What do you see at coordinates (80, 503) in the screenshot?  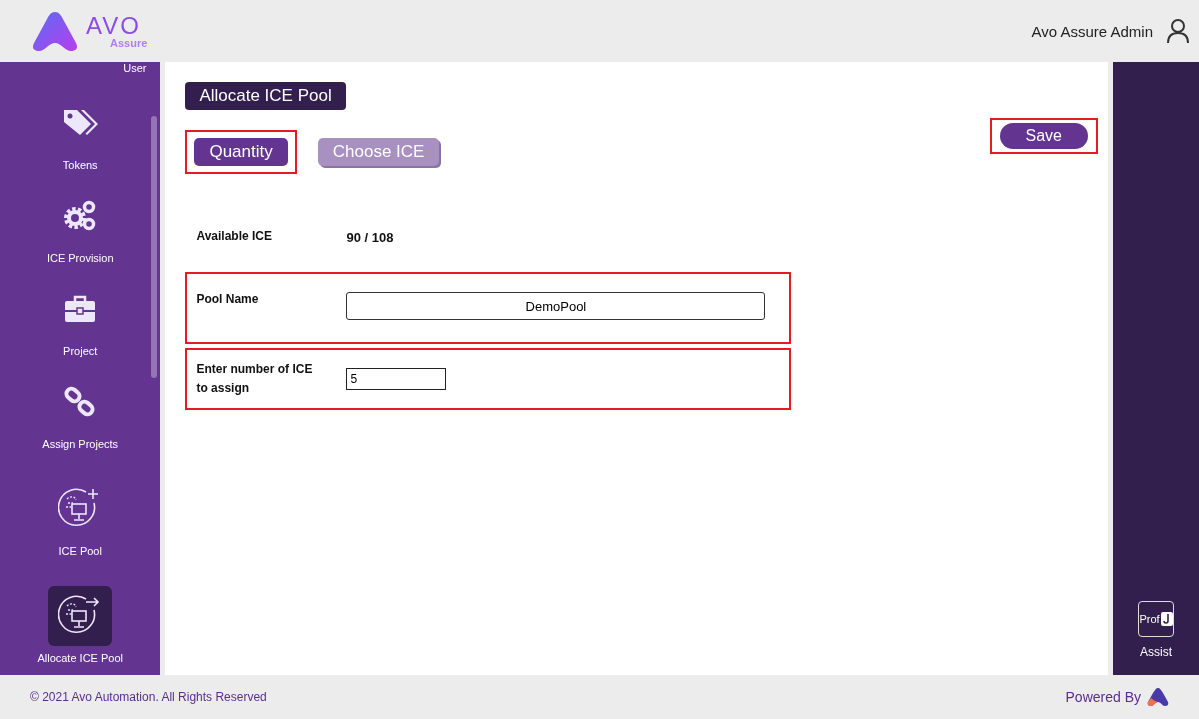 I see `sidebar-item: ICE Pool` at bounding box center [80, 503].